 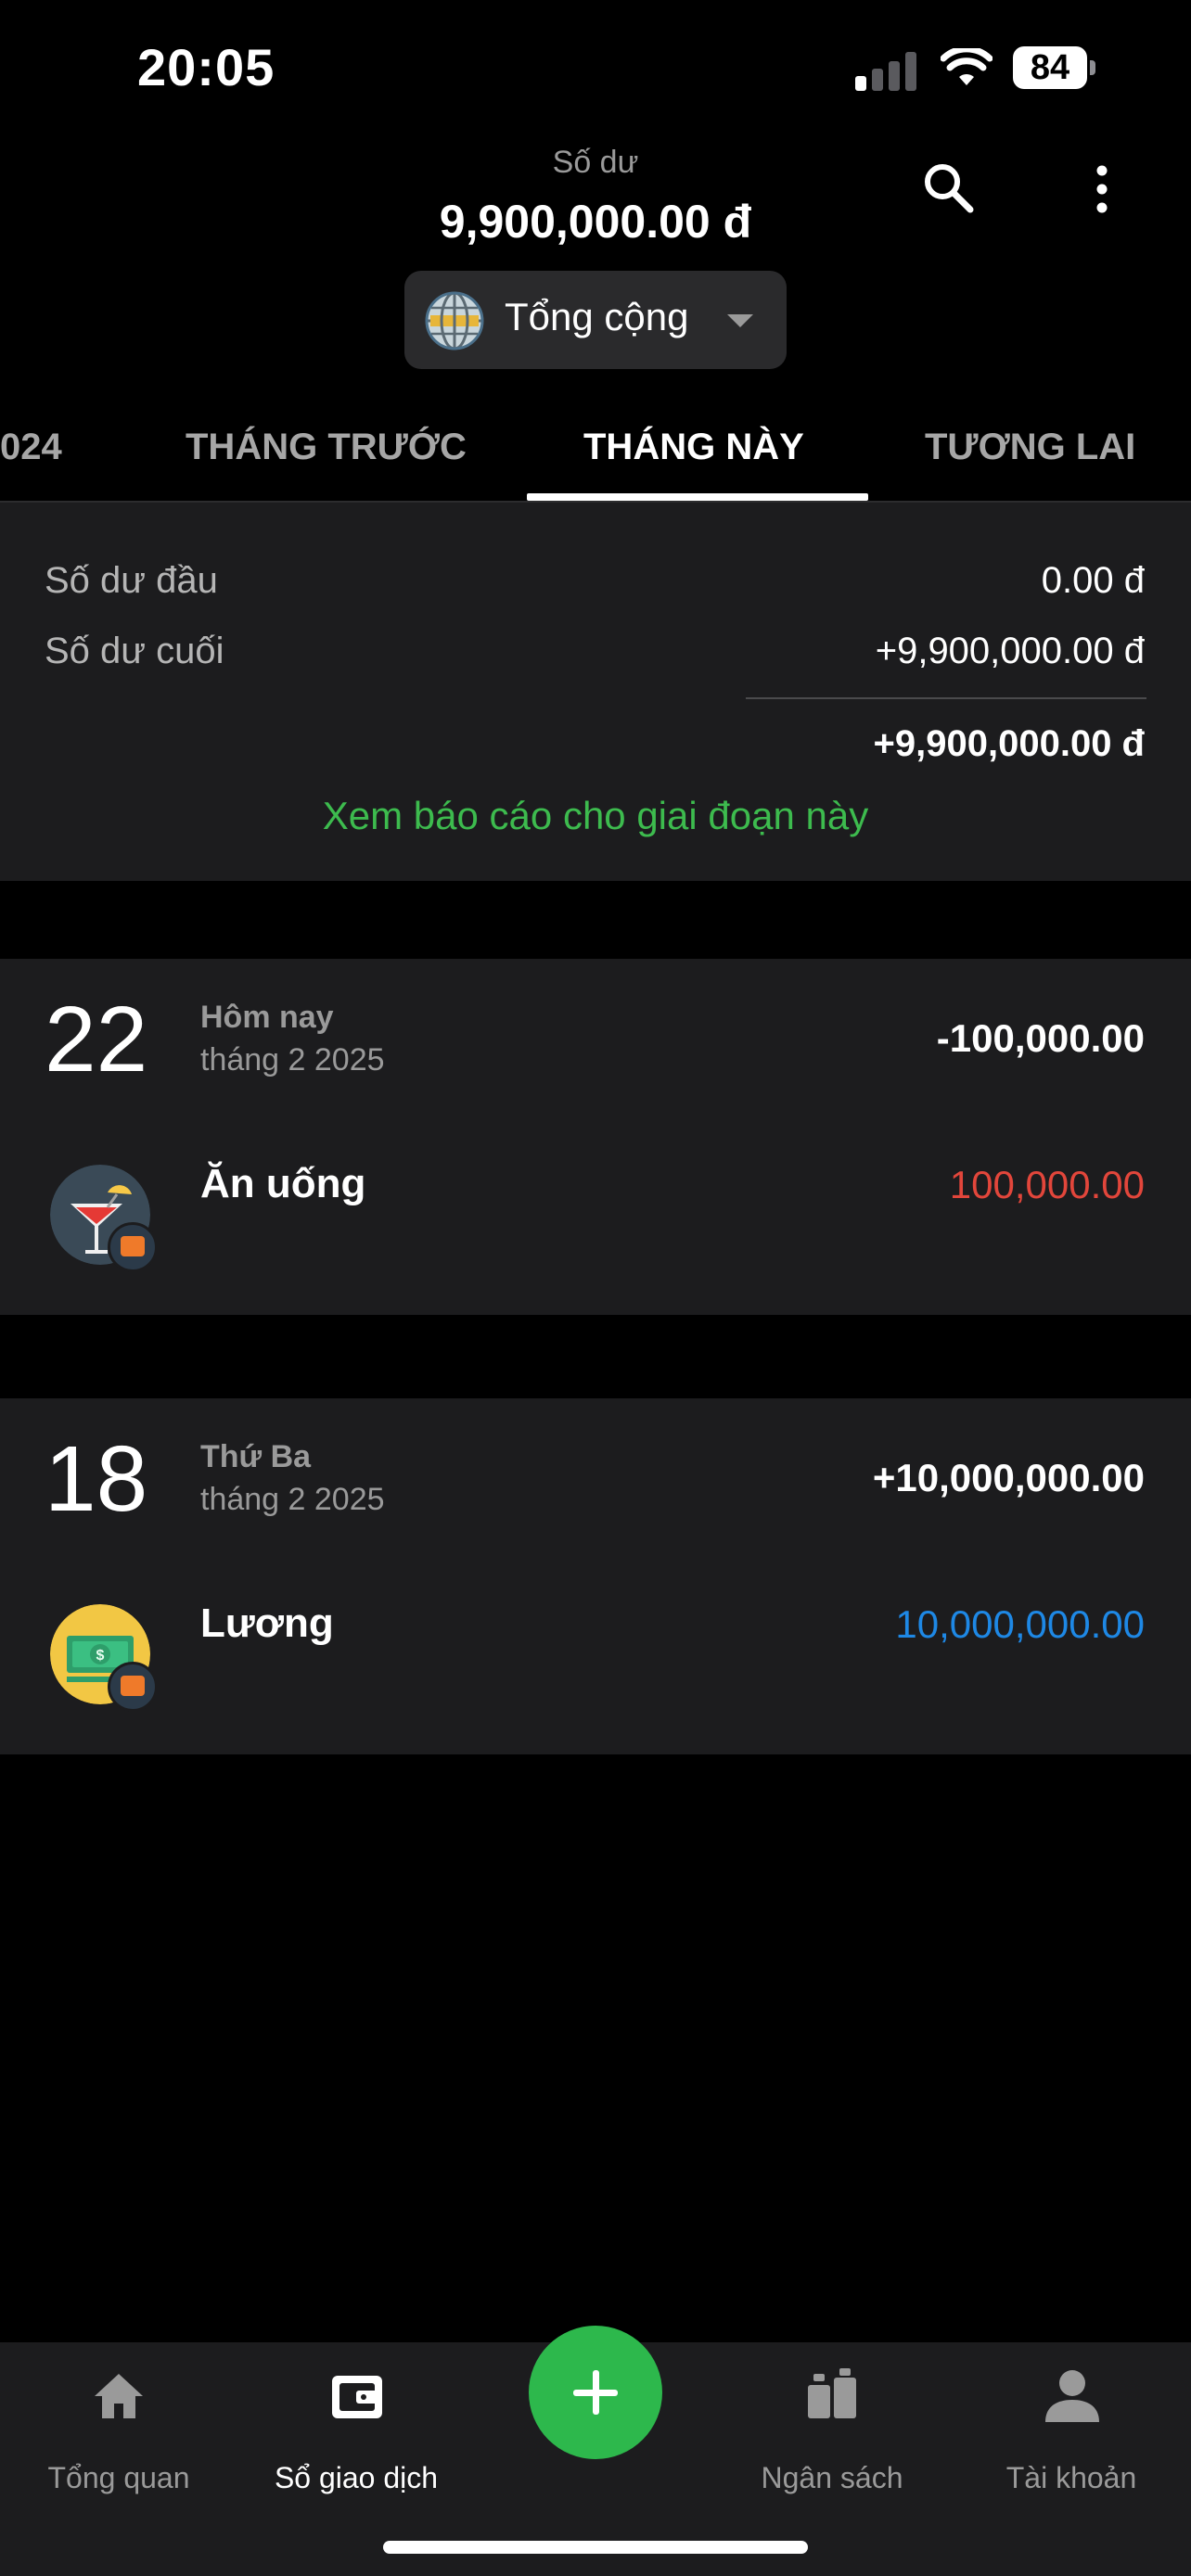 I want to click on closing-balance-label: Số dư cuối, so click(x=134, y=651).